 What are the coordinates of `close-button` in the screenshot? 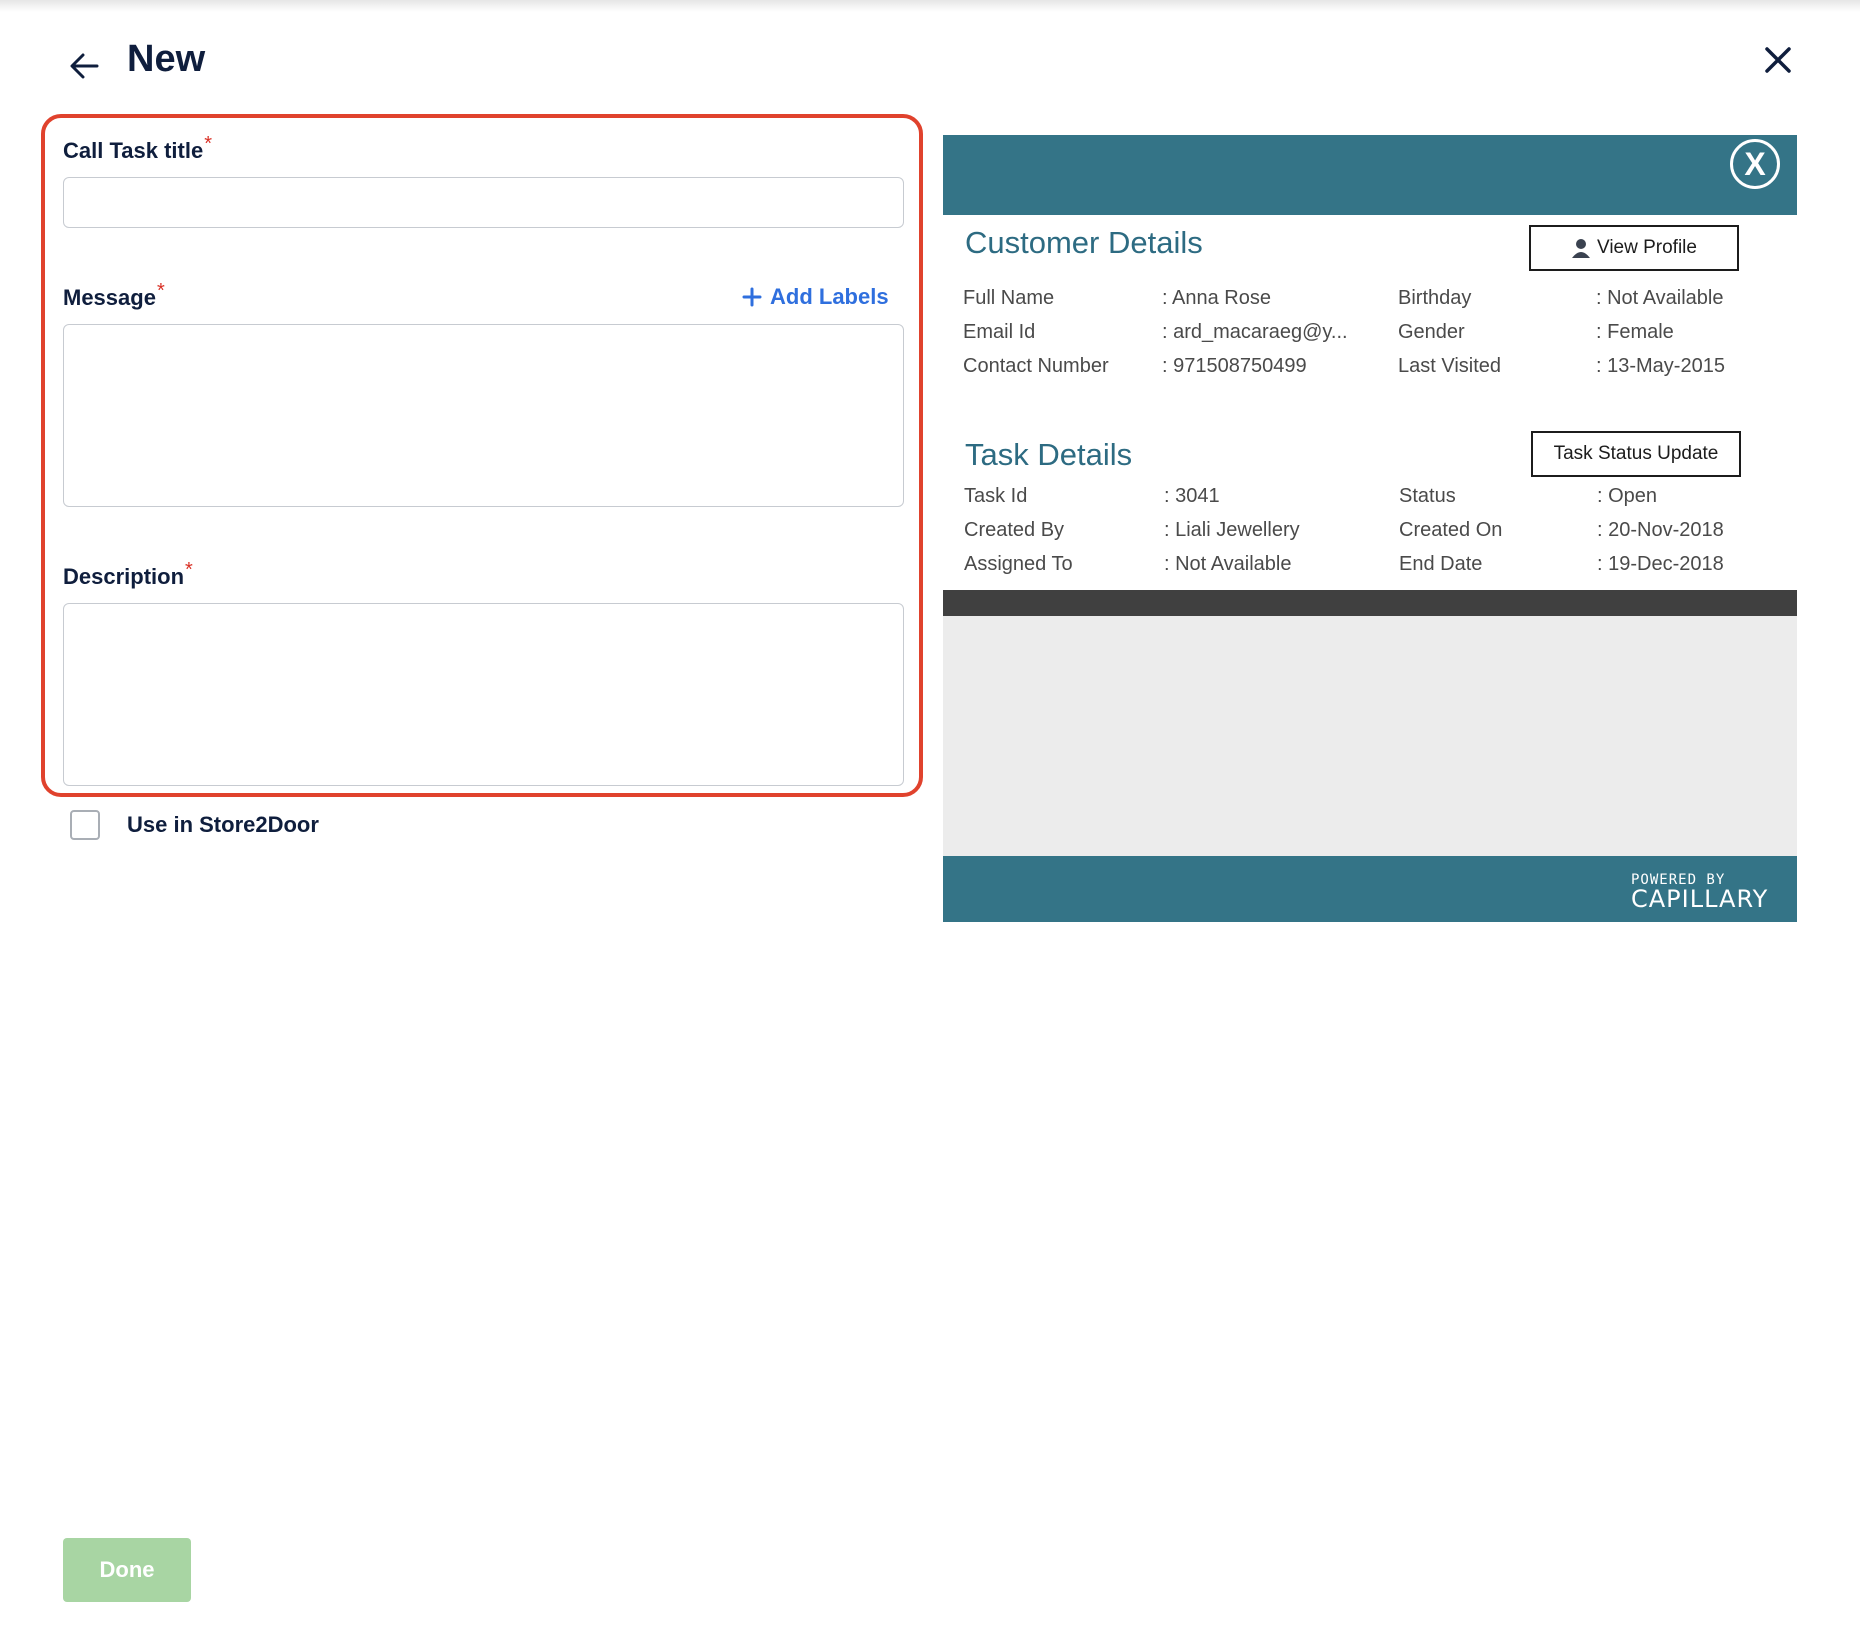 It's located at (1778, 60).